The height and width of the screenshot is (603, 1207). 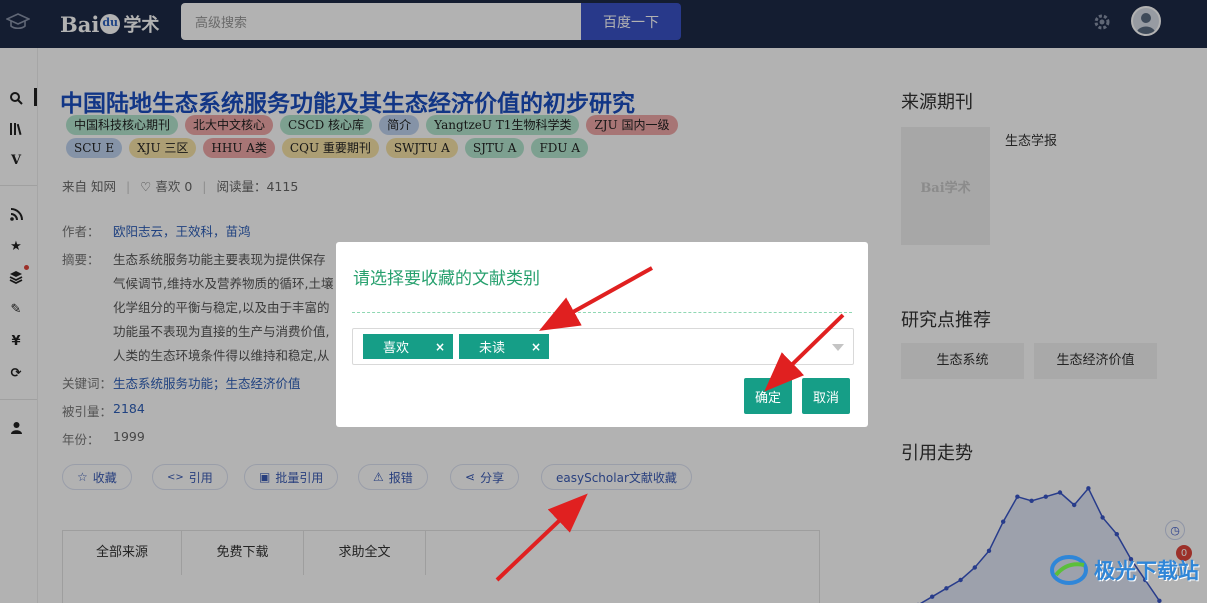 What do you see at coordinates (603, 346) in the screenshot?
I see `category-multiselect: 喜欢 × 未读 ×` at bounding box center [603, 346].